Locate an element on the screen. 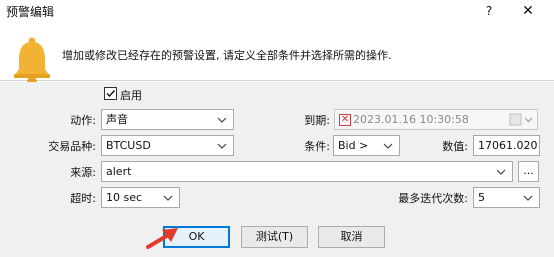  expiry-datetime: ✕ 2023.01.16 10:30:58 is located at coordinates (436, 119).